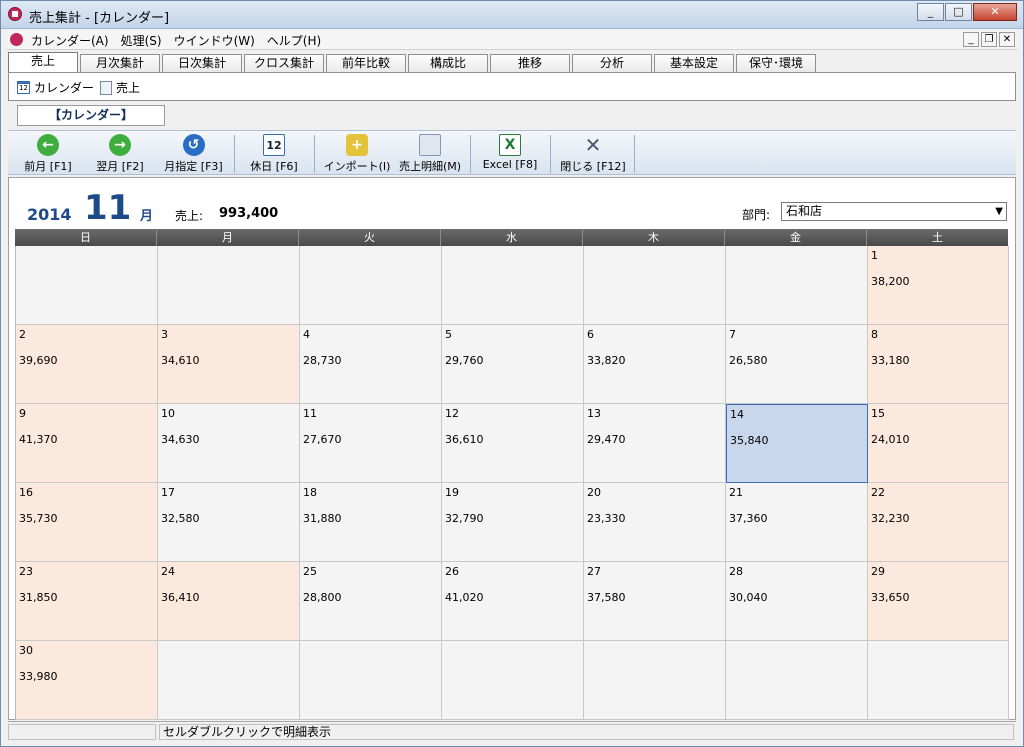 This screenshot has width=1024, height=747. Describe the element at coordinates (448, 63) in the screenshot. I see `tab-composition: 構成比` at that location.